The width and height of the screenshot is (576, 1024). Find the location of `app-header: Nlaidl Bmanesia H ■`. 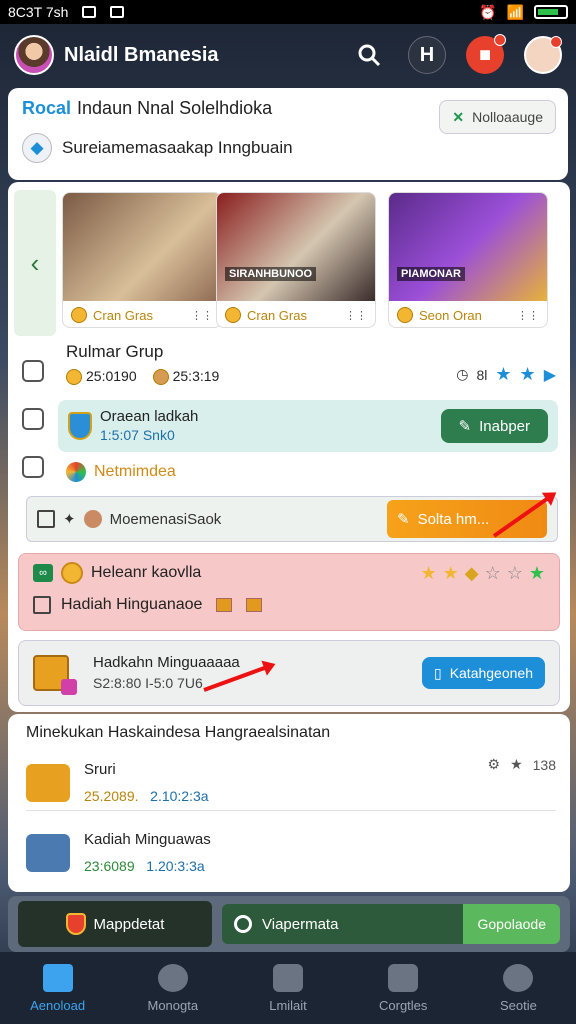

app-header: Nlaidl Bmanesia H ■ is located at coordinates (288, 55).